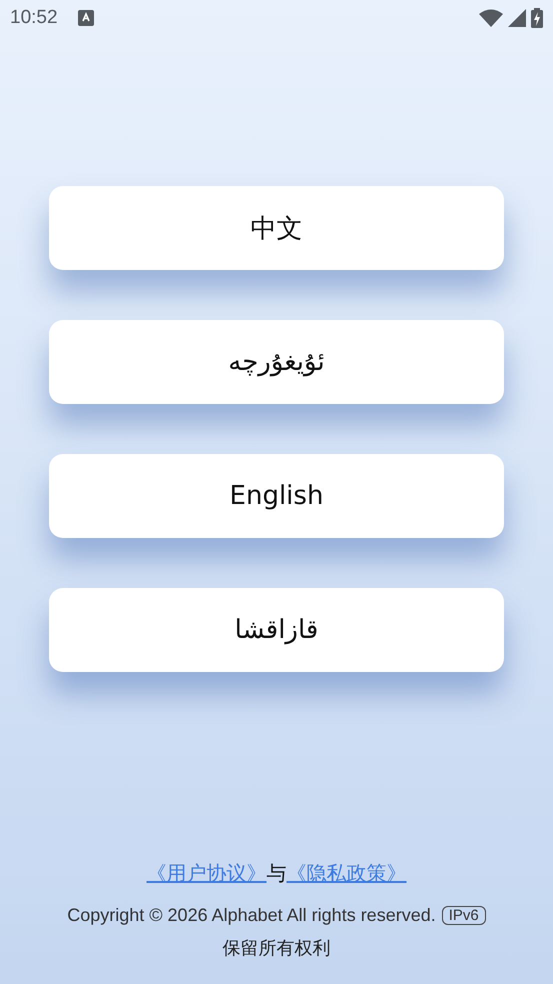 The width and height of the screenshot is (553, 984). What do you see at coordinates (34, 18) in the screenshot?
I see `status-time: 10:52` at bounding box center [34, 18].